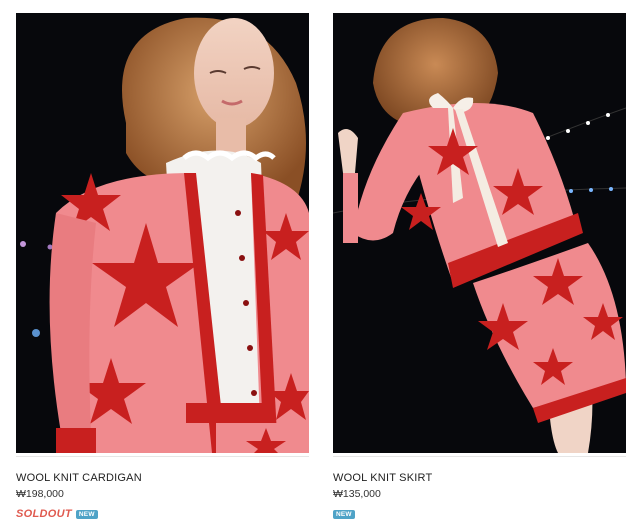 This screenshot has height=527, width=640. What do you see at coordinates (40, 494) in the screenshot?
I see `product-price: ₩198,000` at bounding box center [40, 494].